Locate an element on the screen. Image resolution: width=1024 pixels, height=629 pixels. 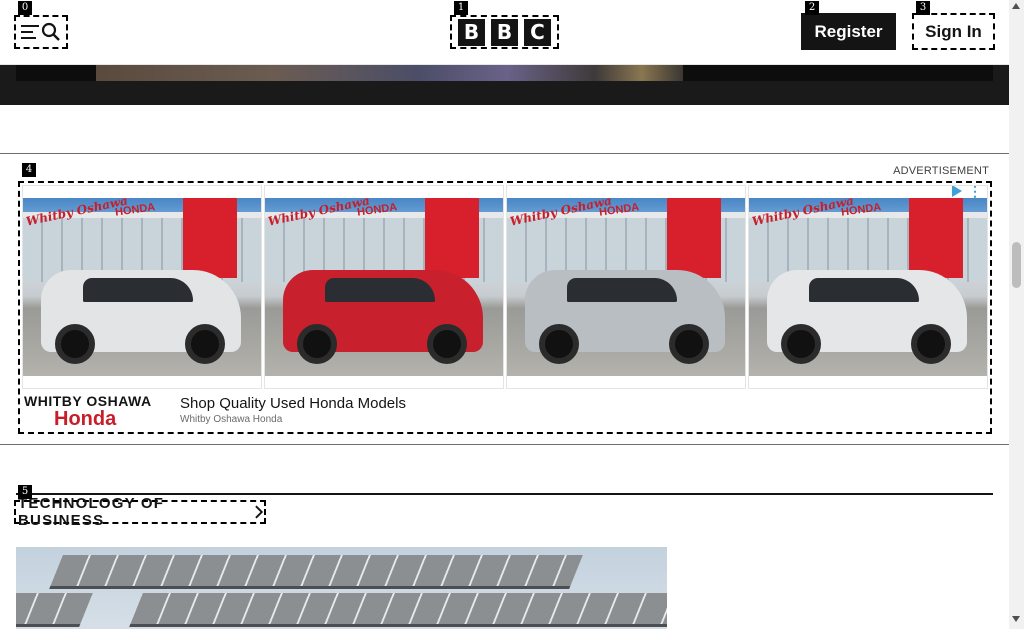
article-image-solar-panels is located at coordinates (341, 588).